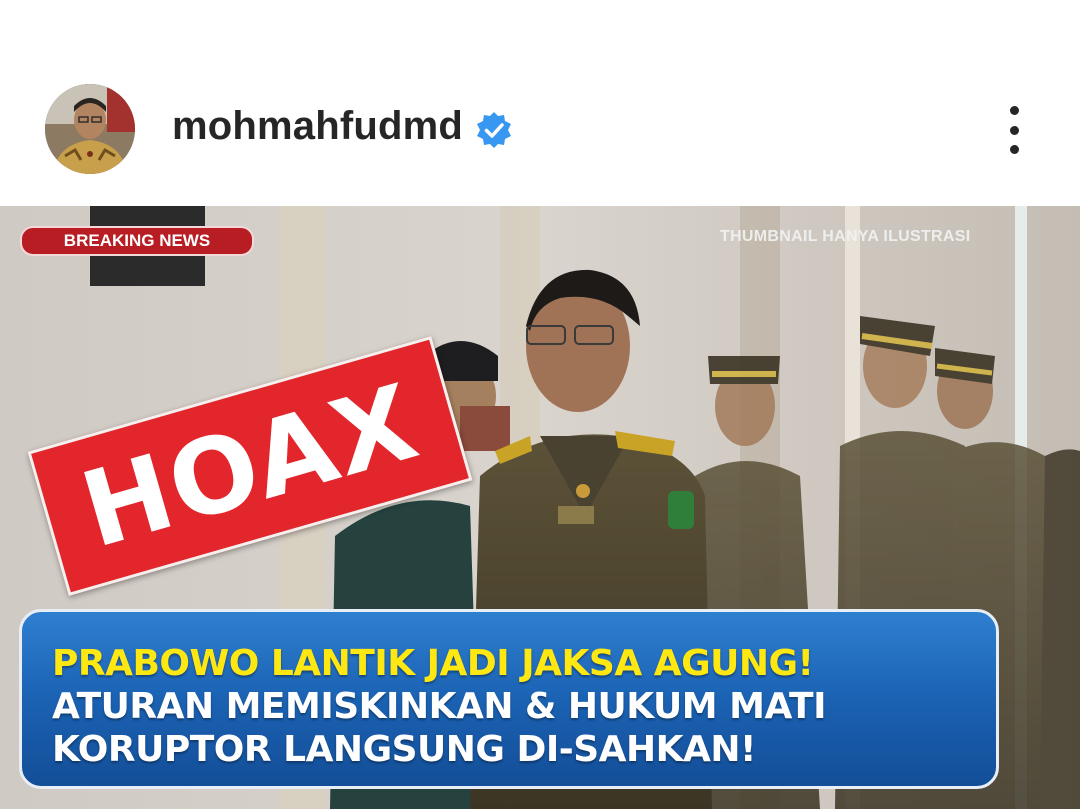 This screenshot has width=1080, height=809. I want to click on headline-line-1: PRABOWO LANTIK JADI JAKSA AGUNG!, so click(433, 663).